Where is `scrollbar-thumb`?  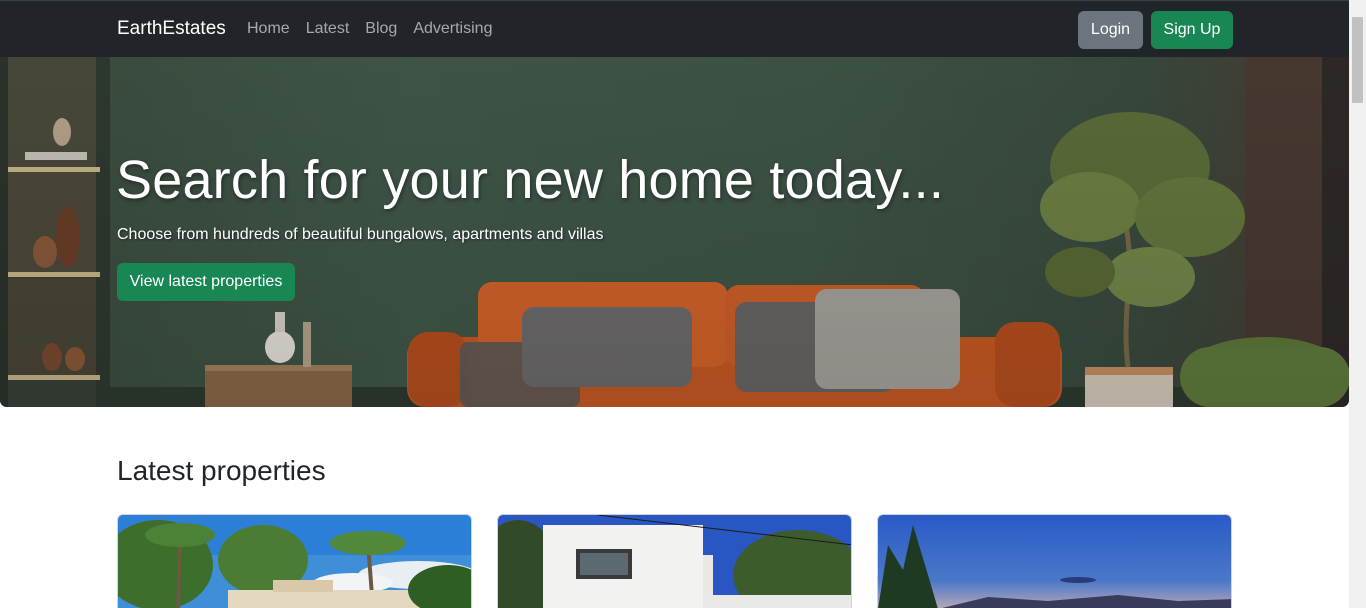
scrollbar-thumb is located at coordinates (1357, 60).